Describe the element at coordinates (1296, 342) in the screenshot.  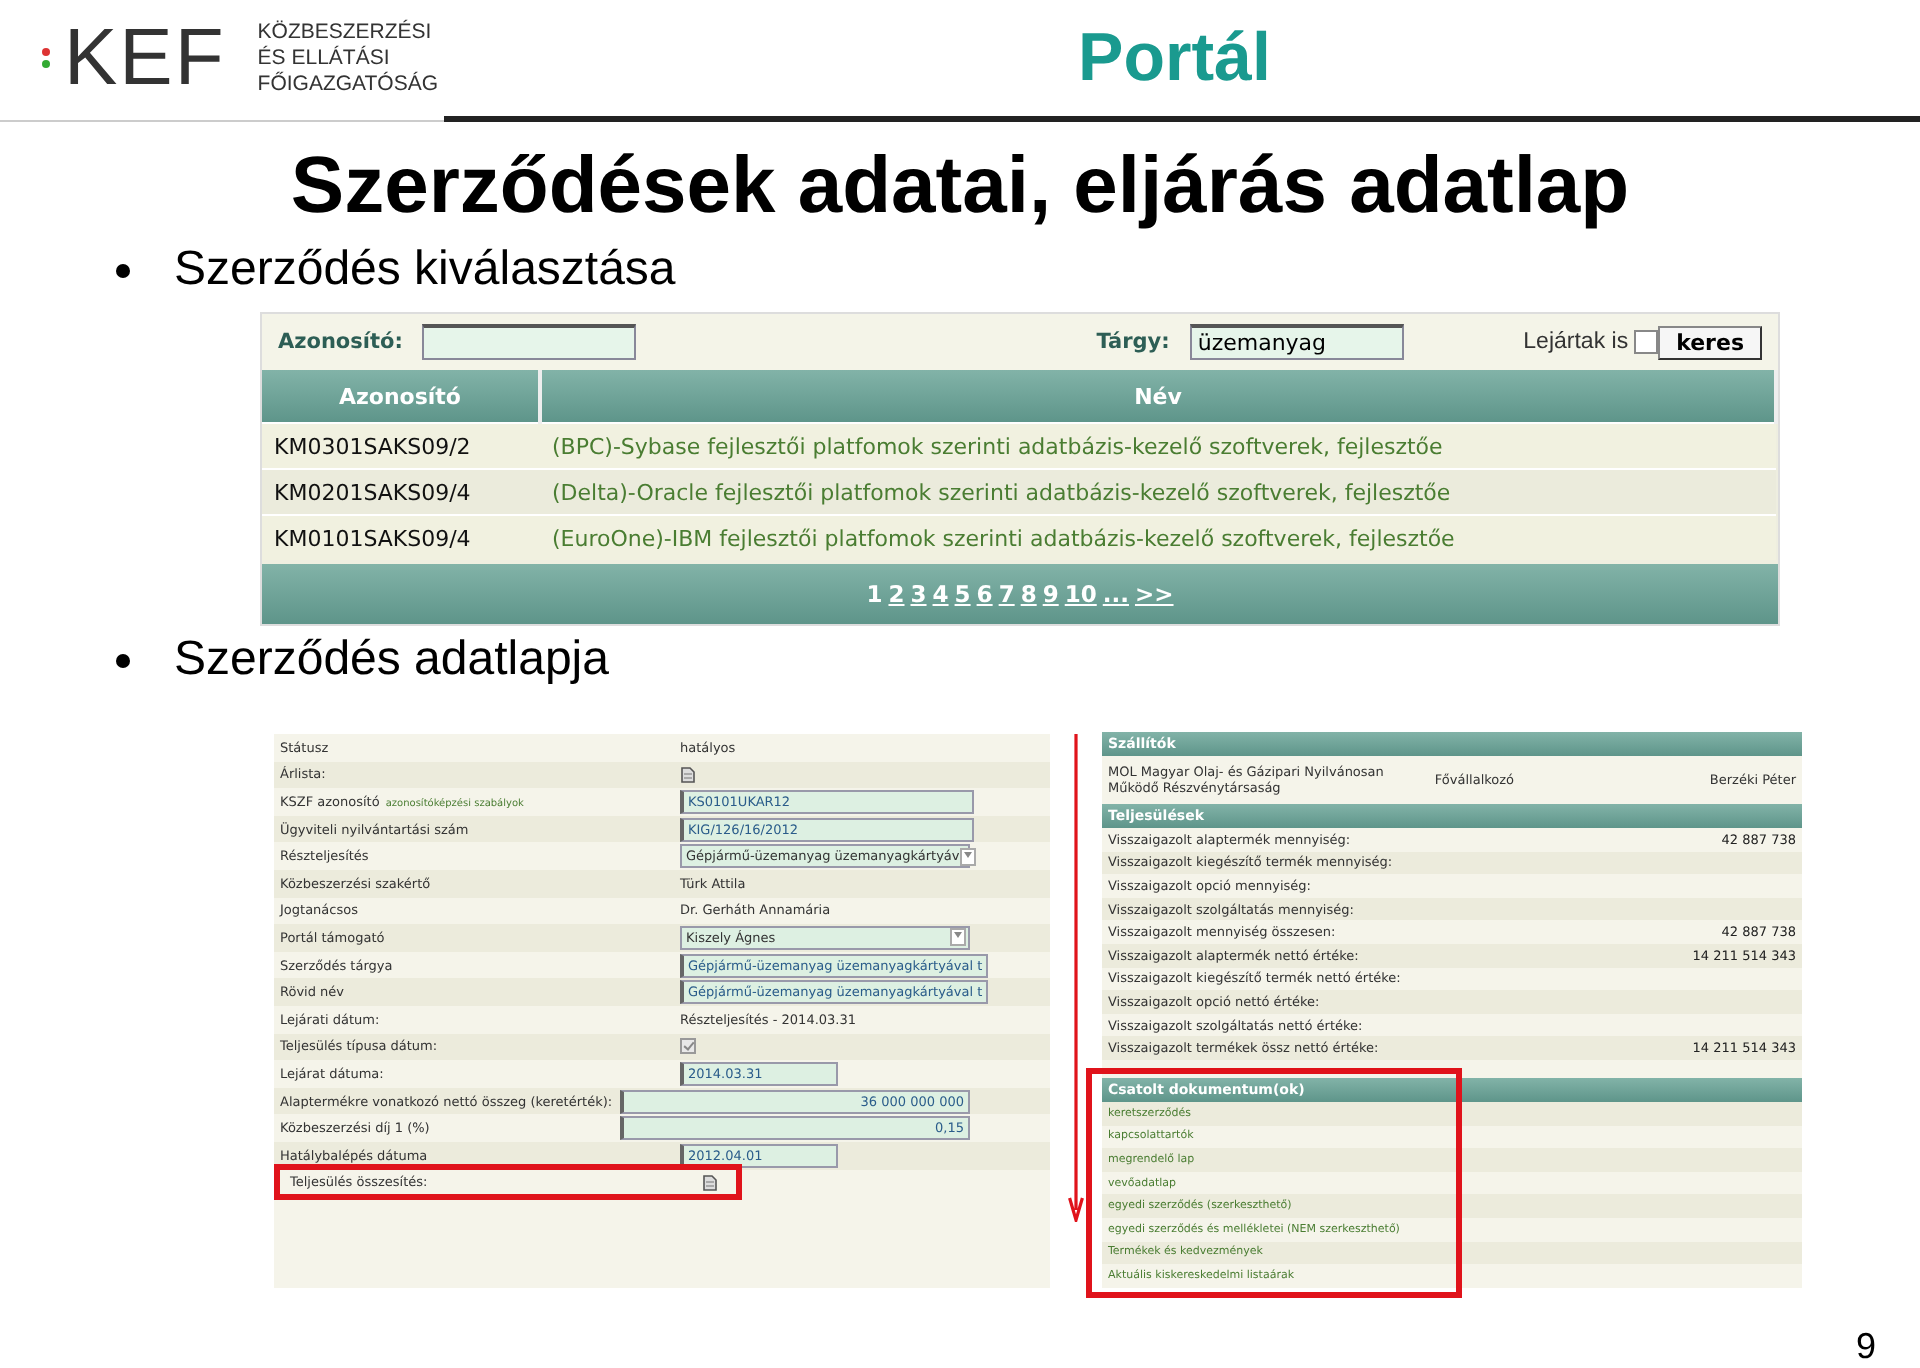
I see `input-field: üzemanyag` at that location.